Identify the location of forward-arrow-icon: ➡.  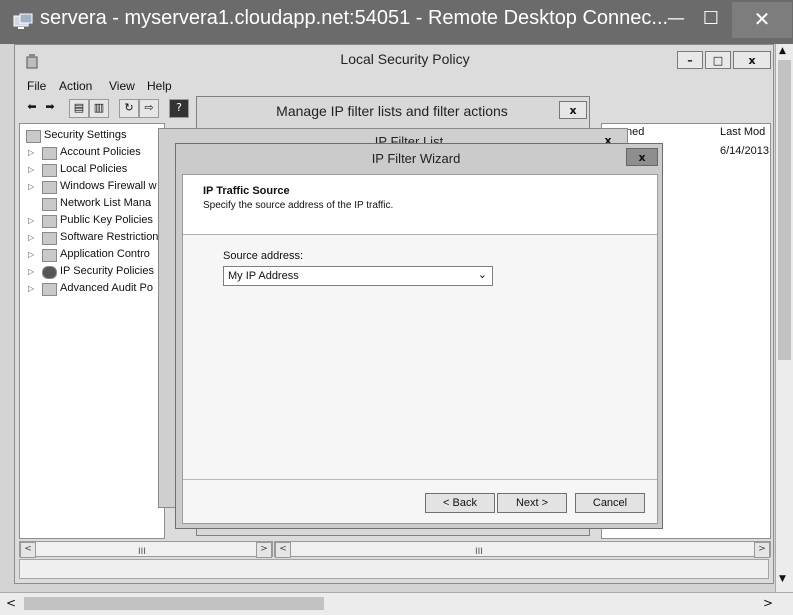
(50, 107).